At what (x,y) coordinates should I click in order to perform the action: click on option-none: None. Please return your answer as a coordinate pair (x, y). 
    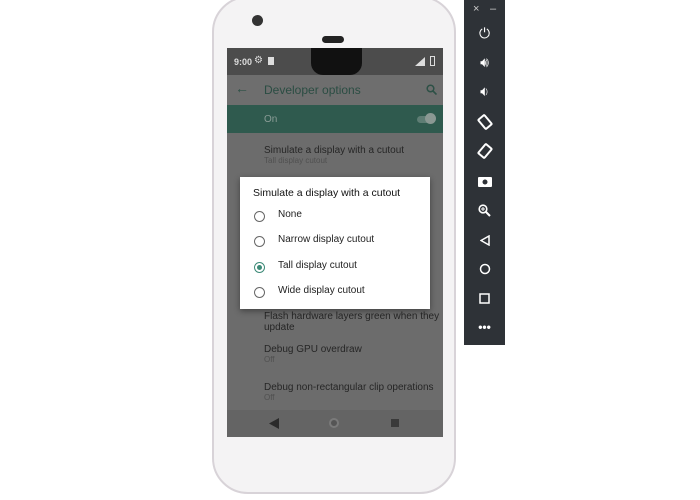
    Looking at the image, I should click on (335, 217).